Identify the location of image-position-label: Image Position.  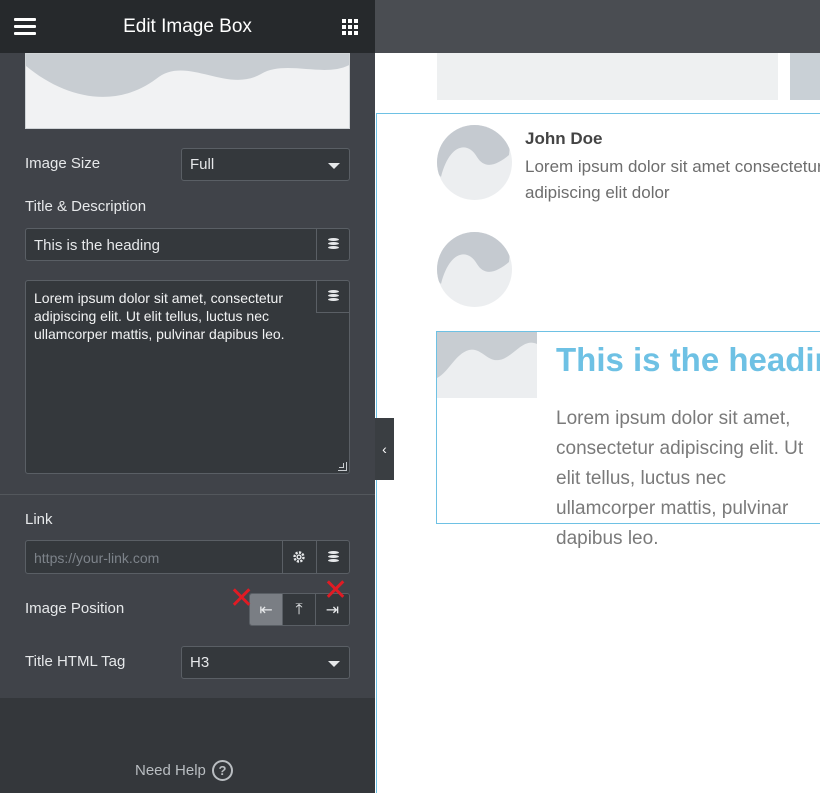
(75, 608).